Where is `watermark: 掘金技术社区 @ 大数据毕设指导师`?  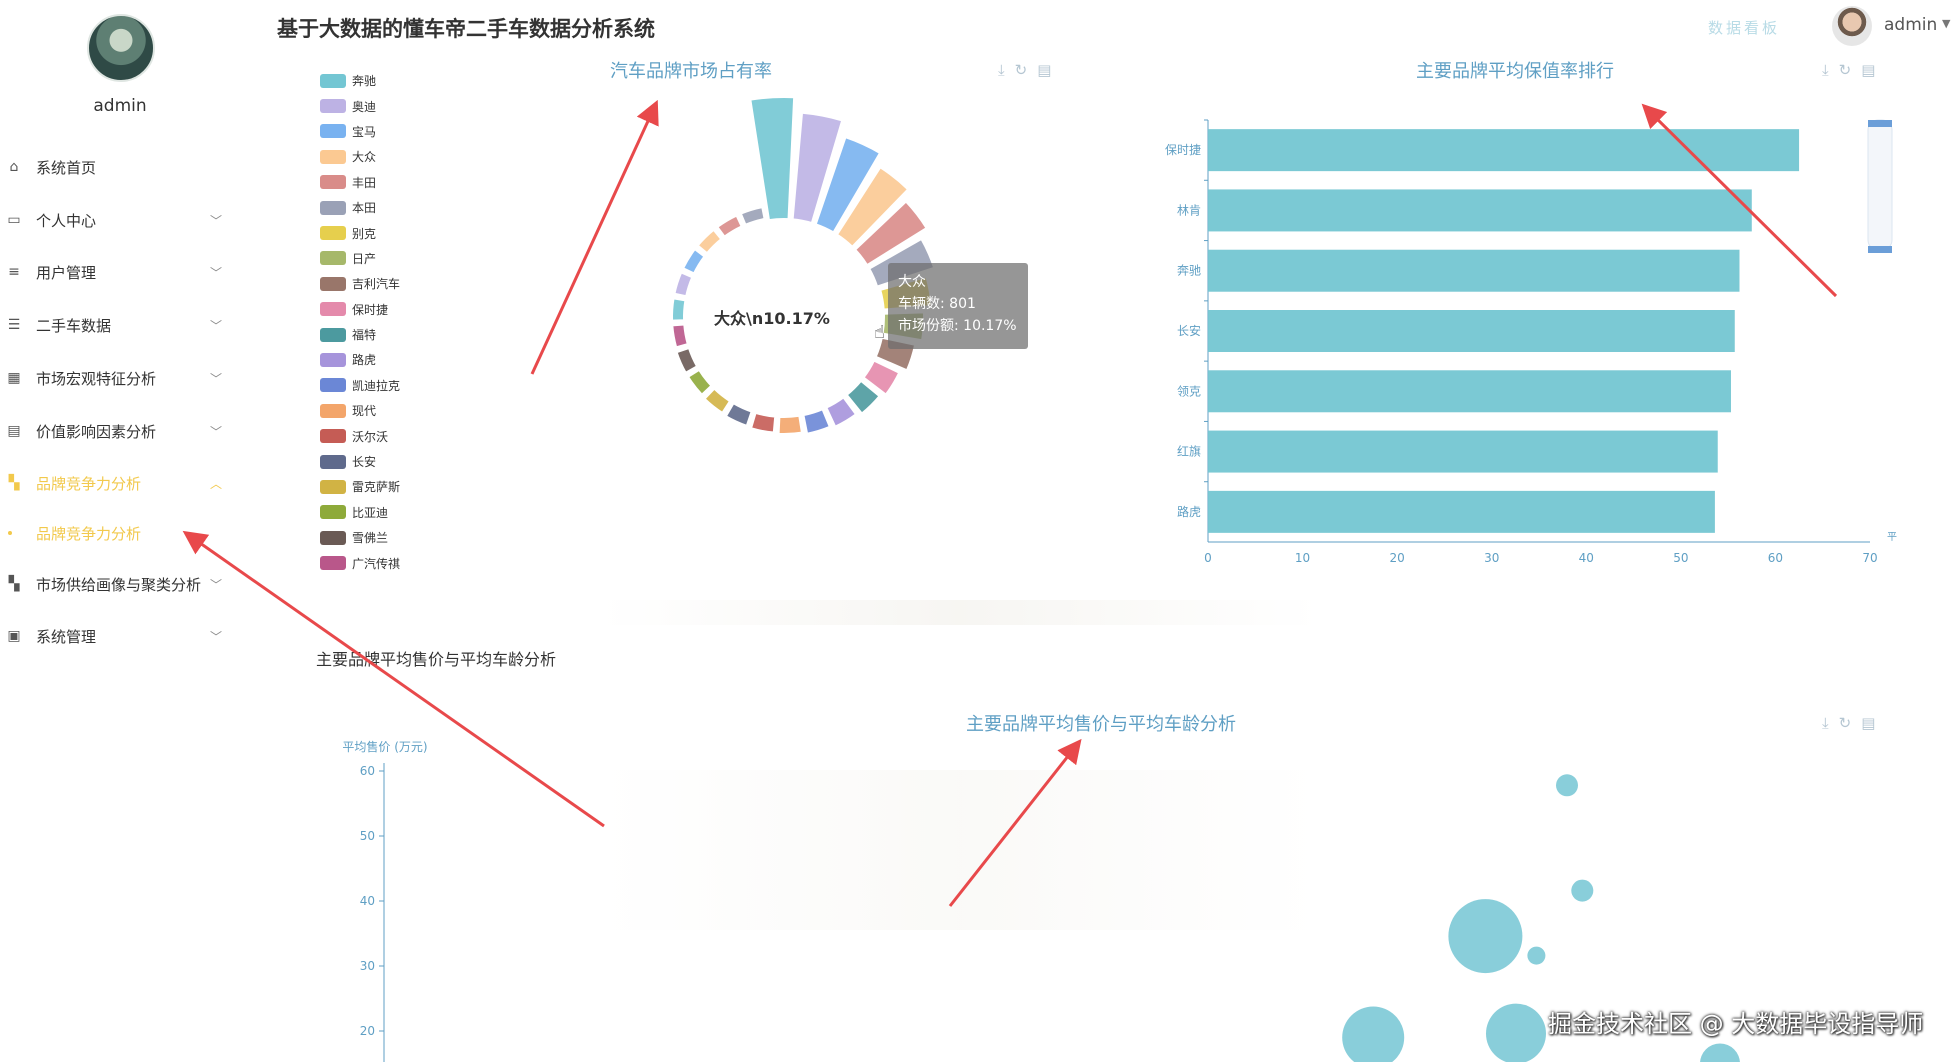 watermark: 掘金技术社区 @ 大数据毕设指导师 is located at coordinates (1736, 1024).